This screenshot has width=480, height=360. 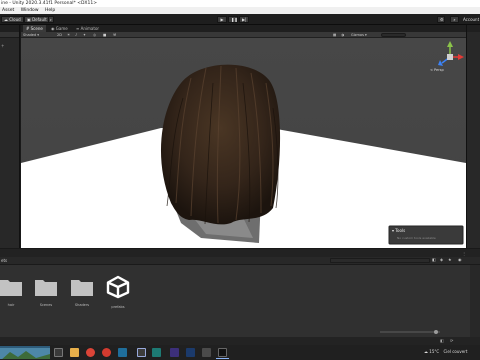 I want to click on project-tab-strip: ⋮, so click(x=240, y=253).